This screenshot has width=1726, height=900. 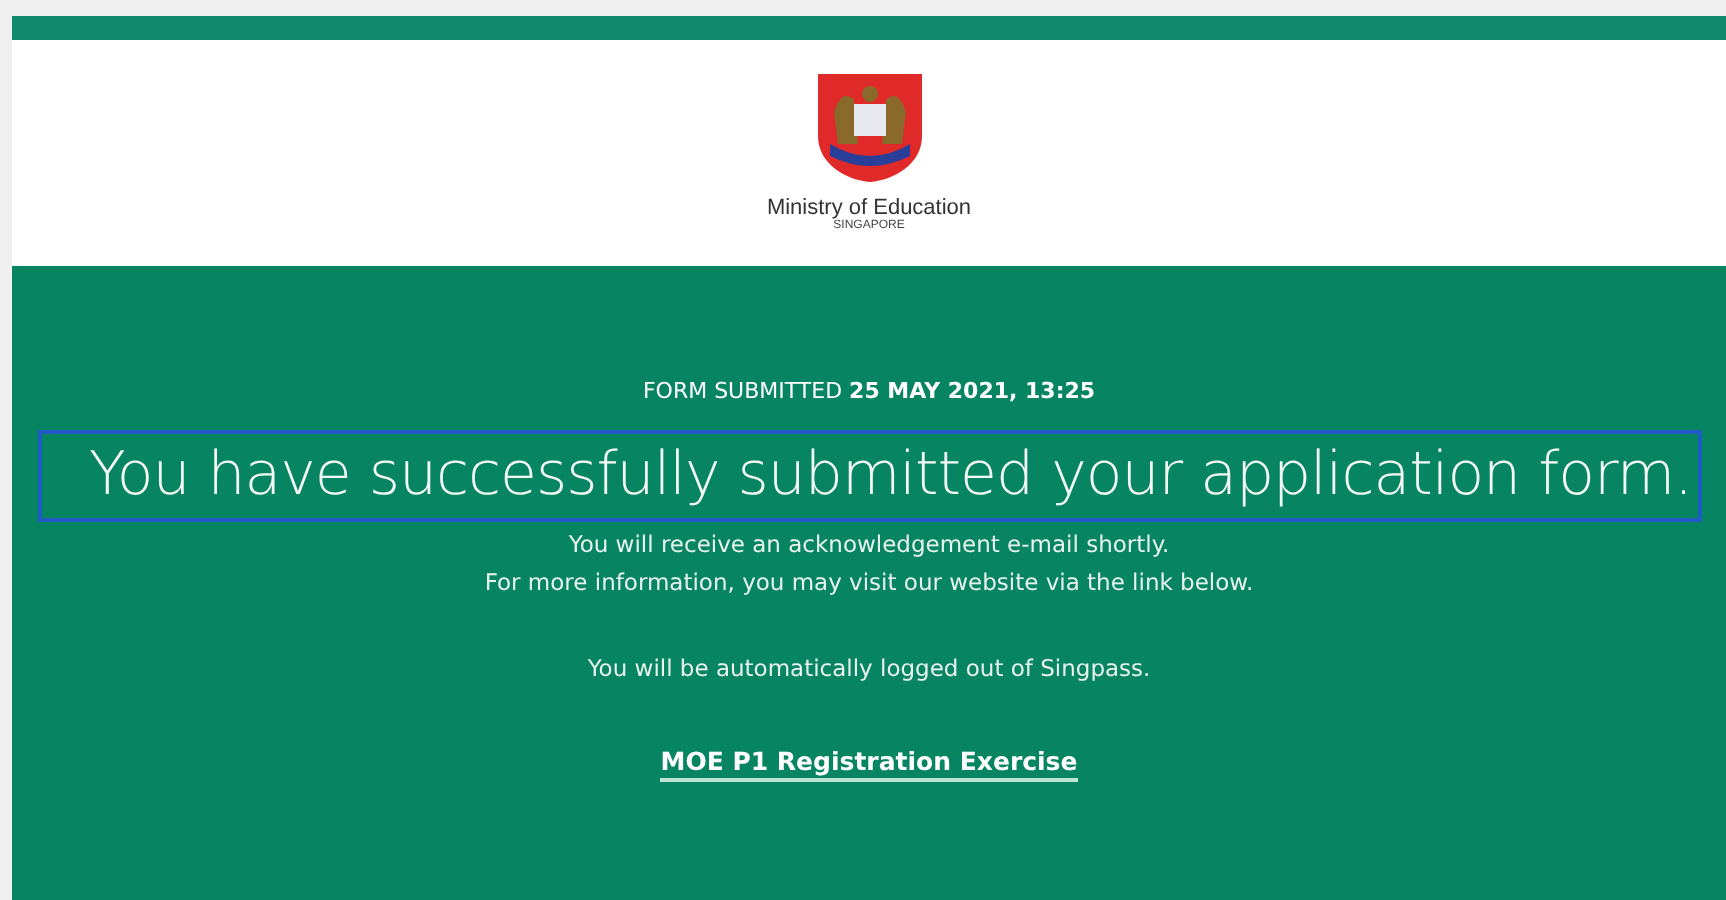 What do you see at coordinates (869, 668) in the screenshot?
I see `logout-note: You will be automatically logged out of Singpass.` at bounding box center [869, 668].